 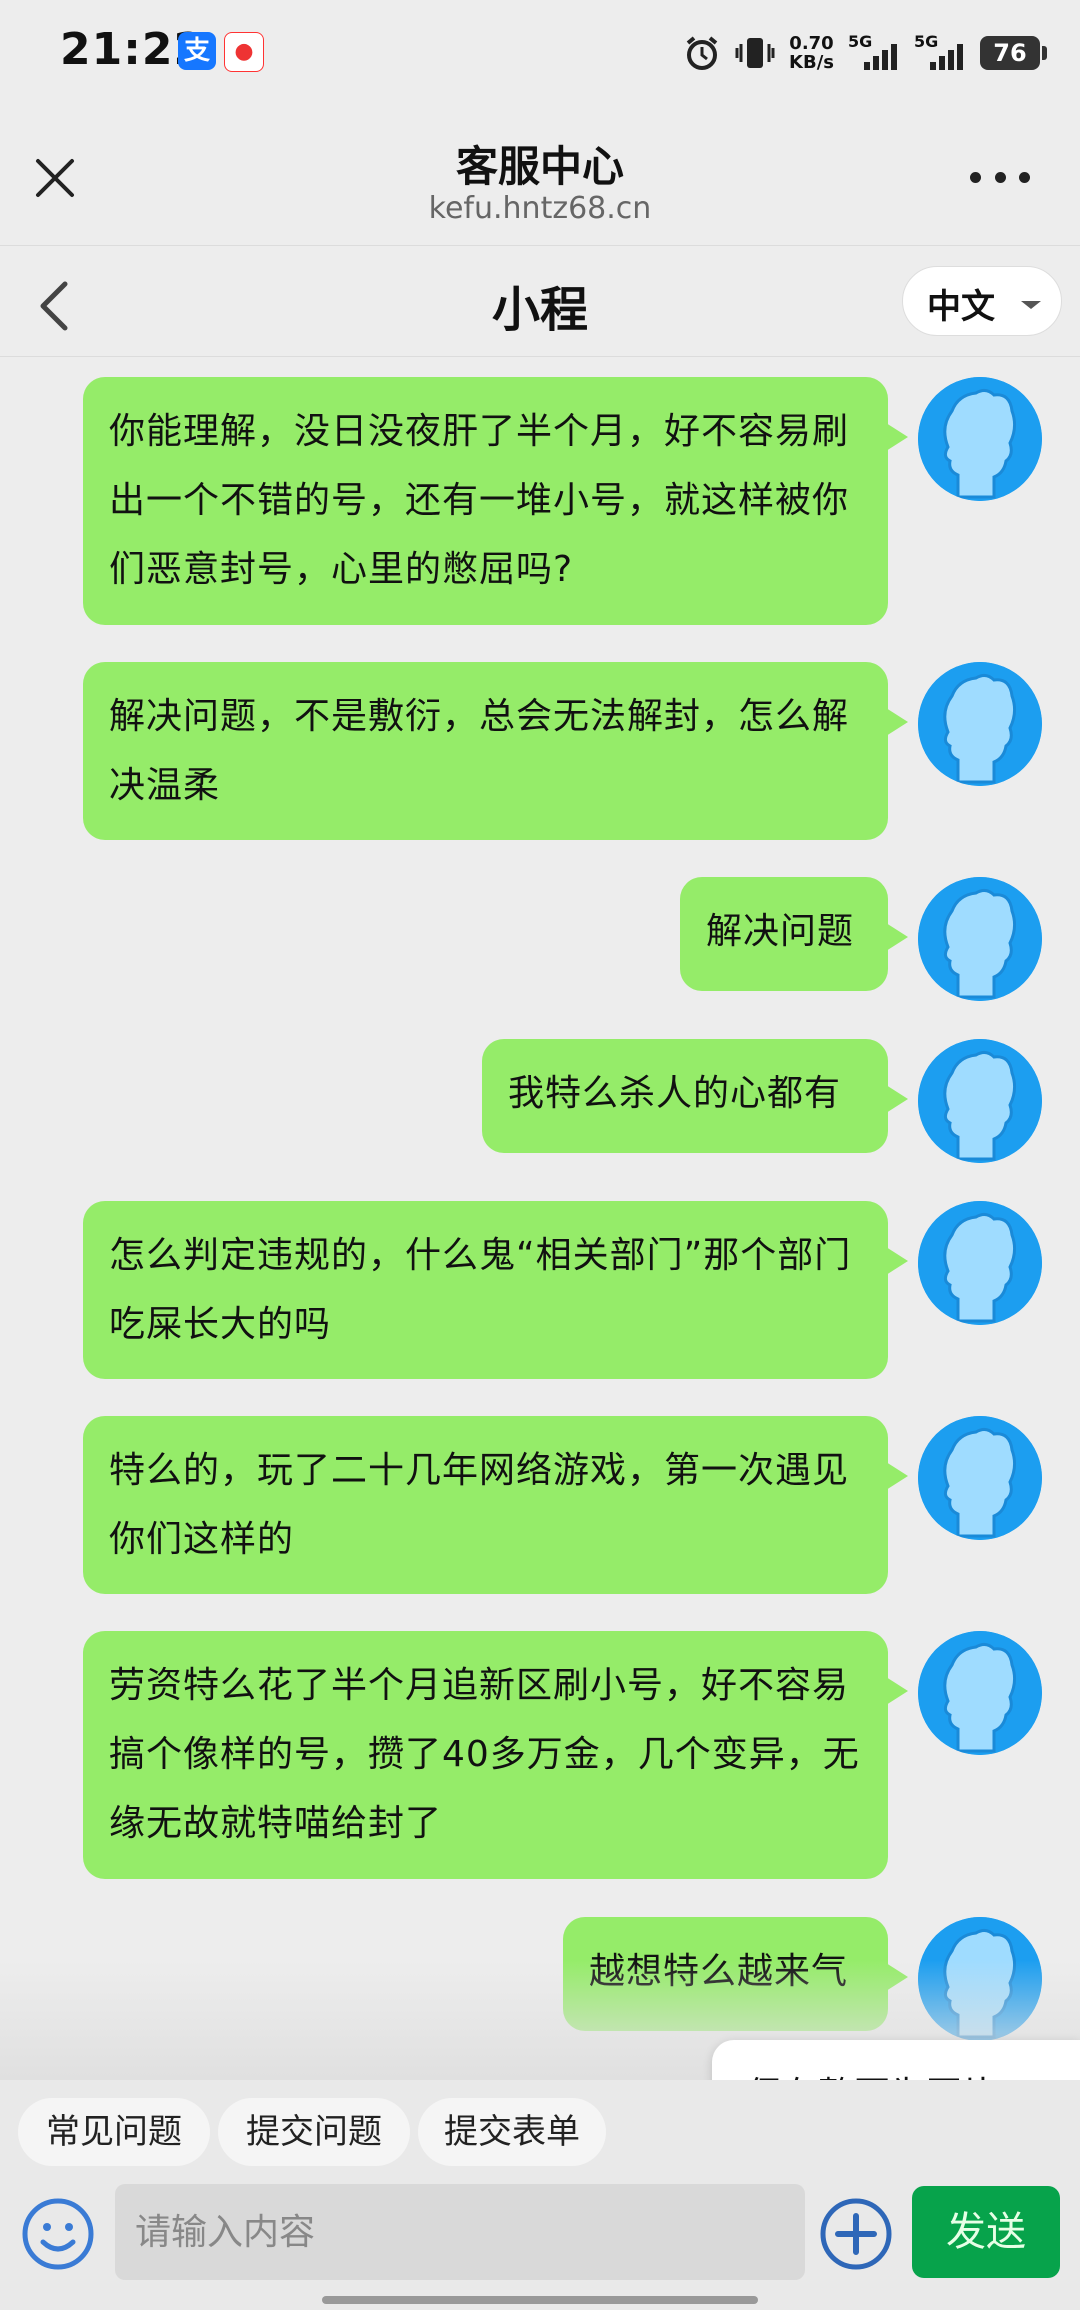 I want to click on page-url: kefu.hntz68.cn, so click(x=540, y=208).